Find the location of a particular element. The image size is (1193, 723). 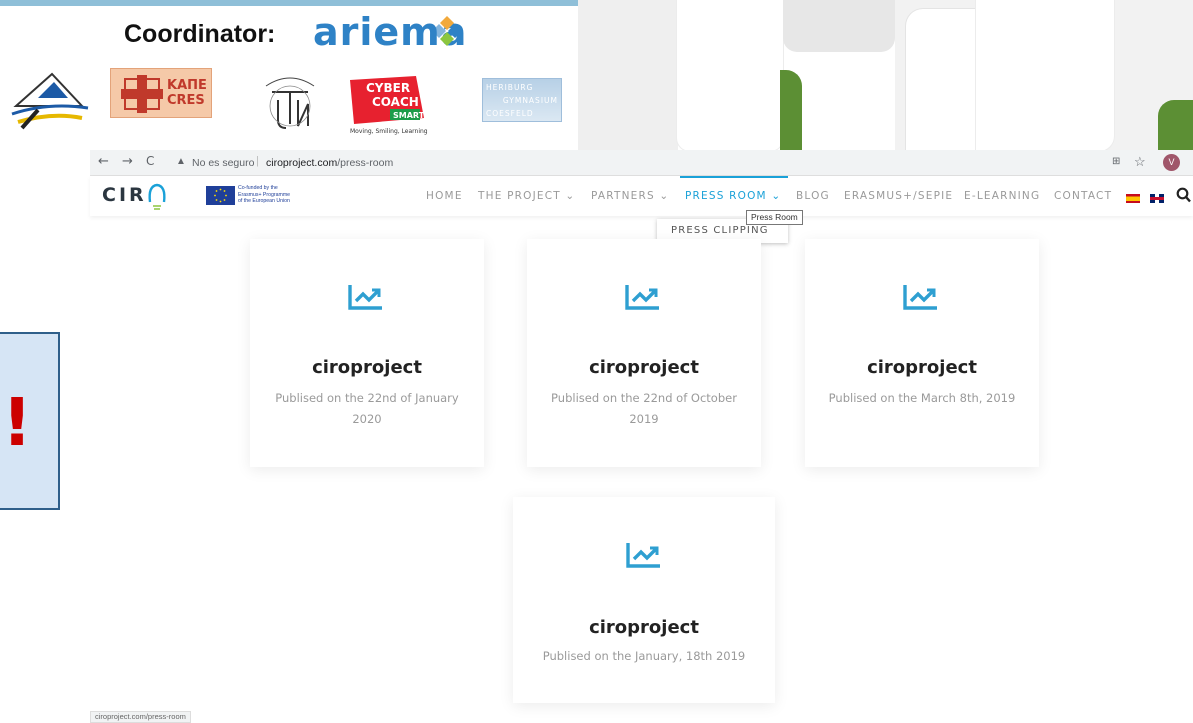

exclamation-icon: ! is located at coordinates (17, 422).